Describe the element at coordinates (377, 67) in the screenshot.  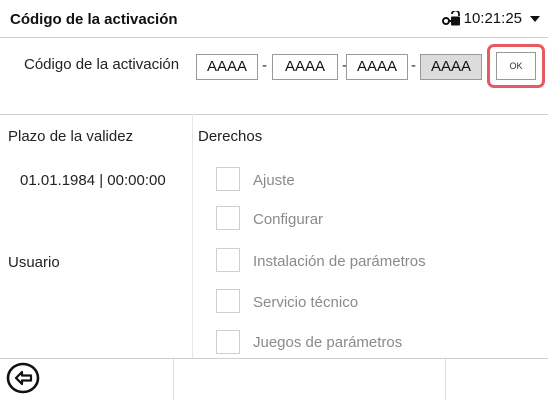
I see `code-segment-3: AAAA` at that location.